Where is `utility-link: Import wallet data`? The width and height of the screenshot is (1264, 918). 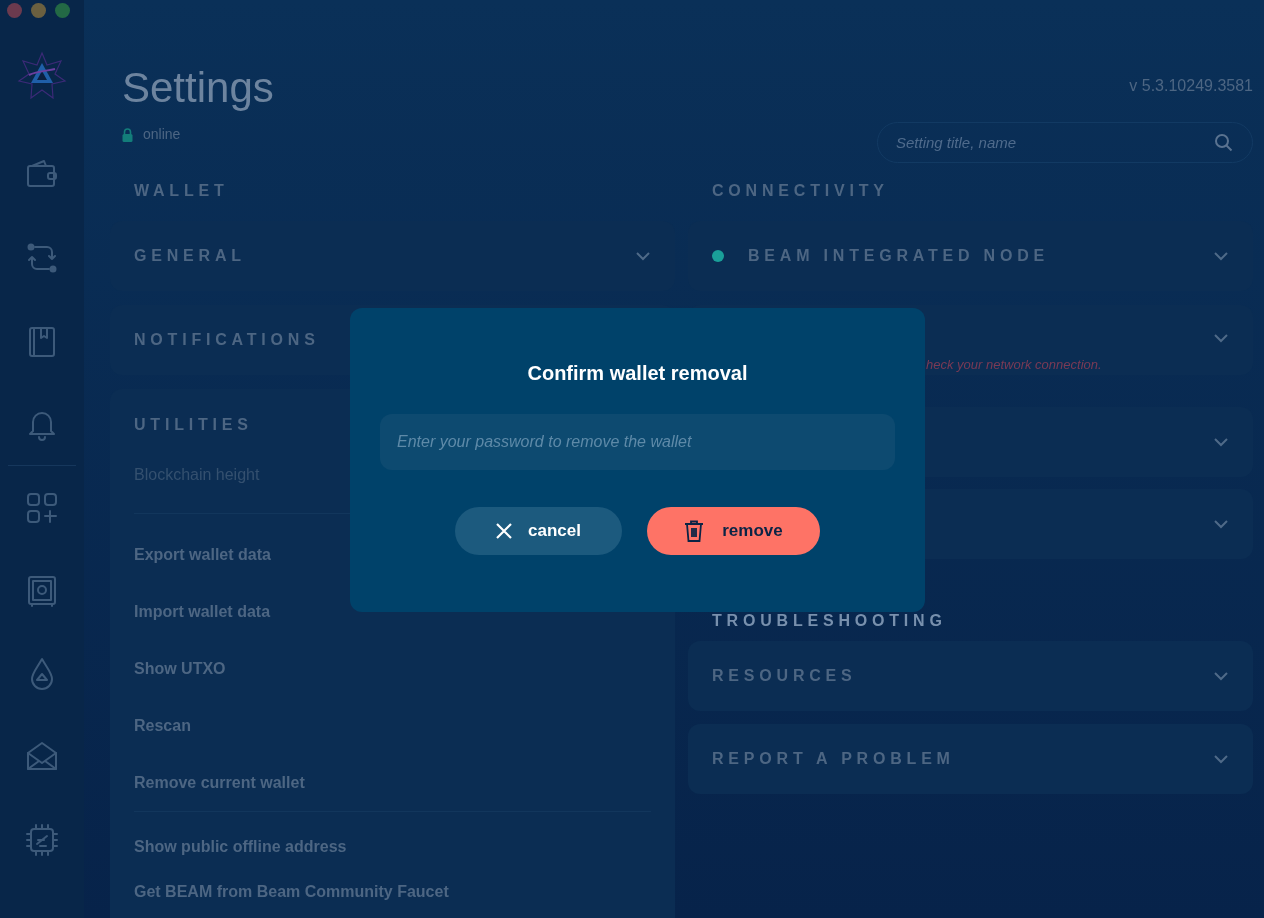
utility-link: Import wallet data is located at coordinates (202, 611).